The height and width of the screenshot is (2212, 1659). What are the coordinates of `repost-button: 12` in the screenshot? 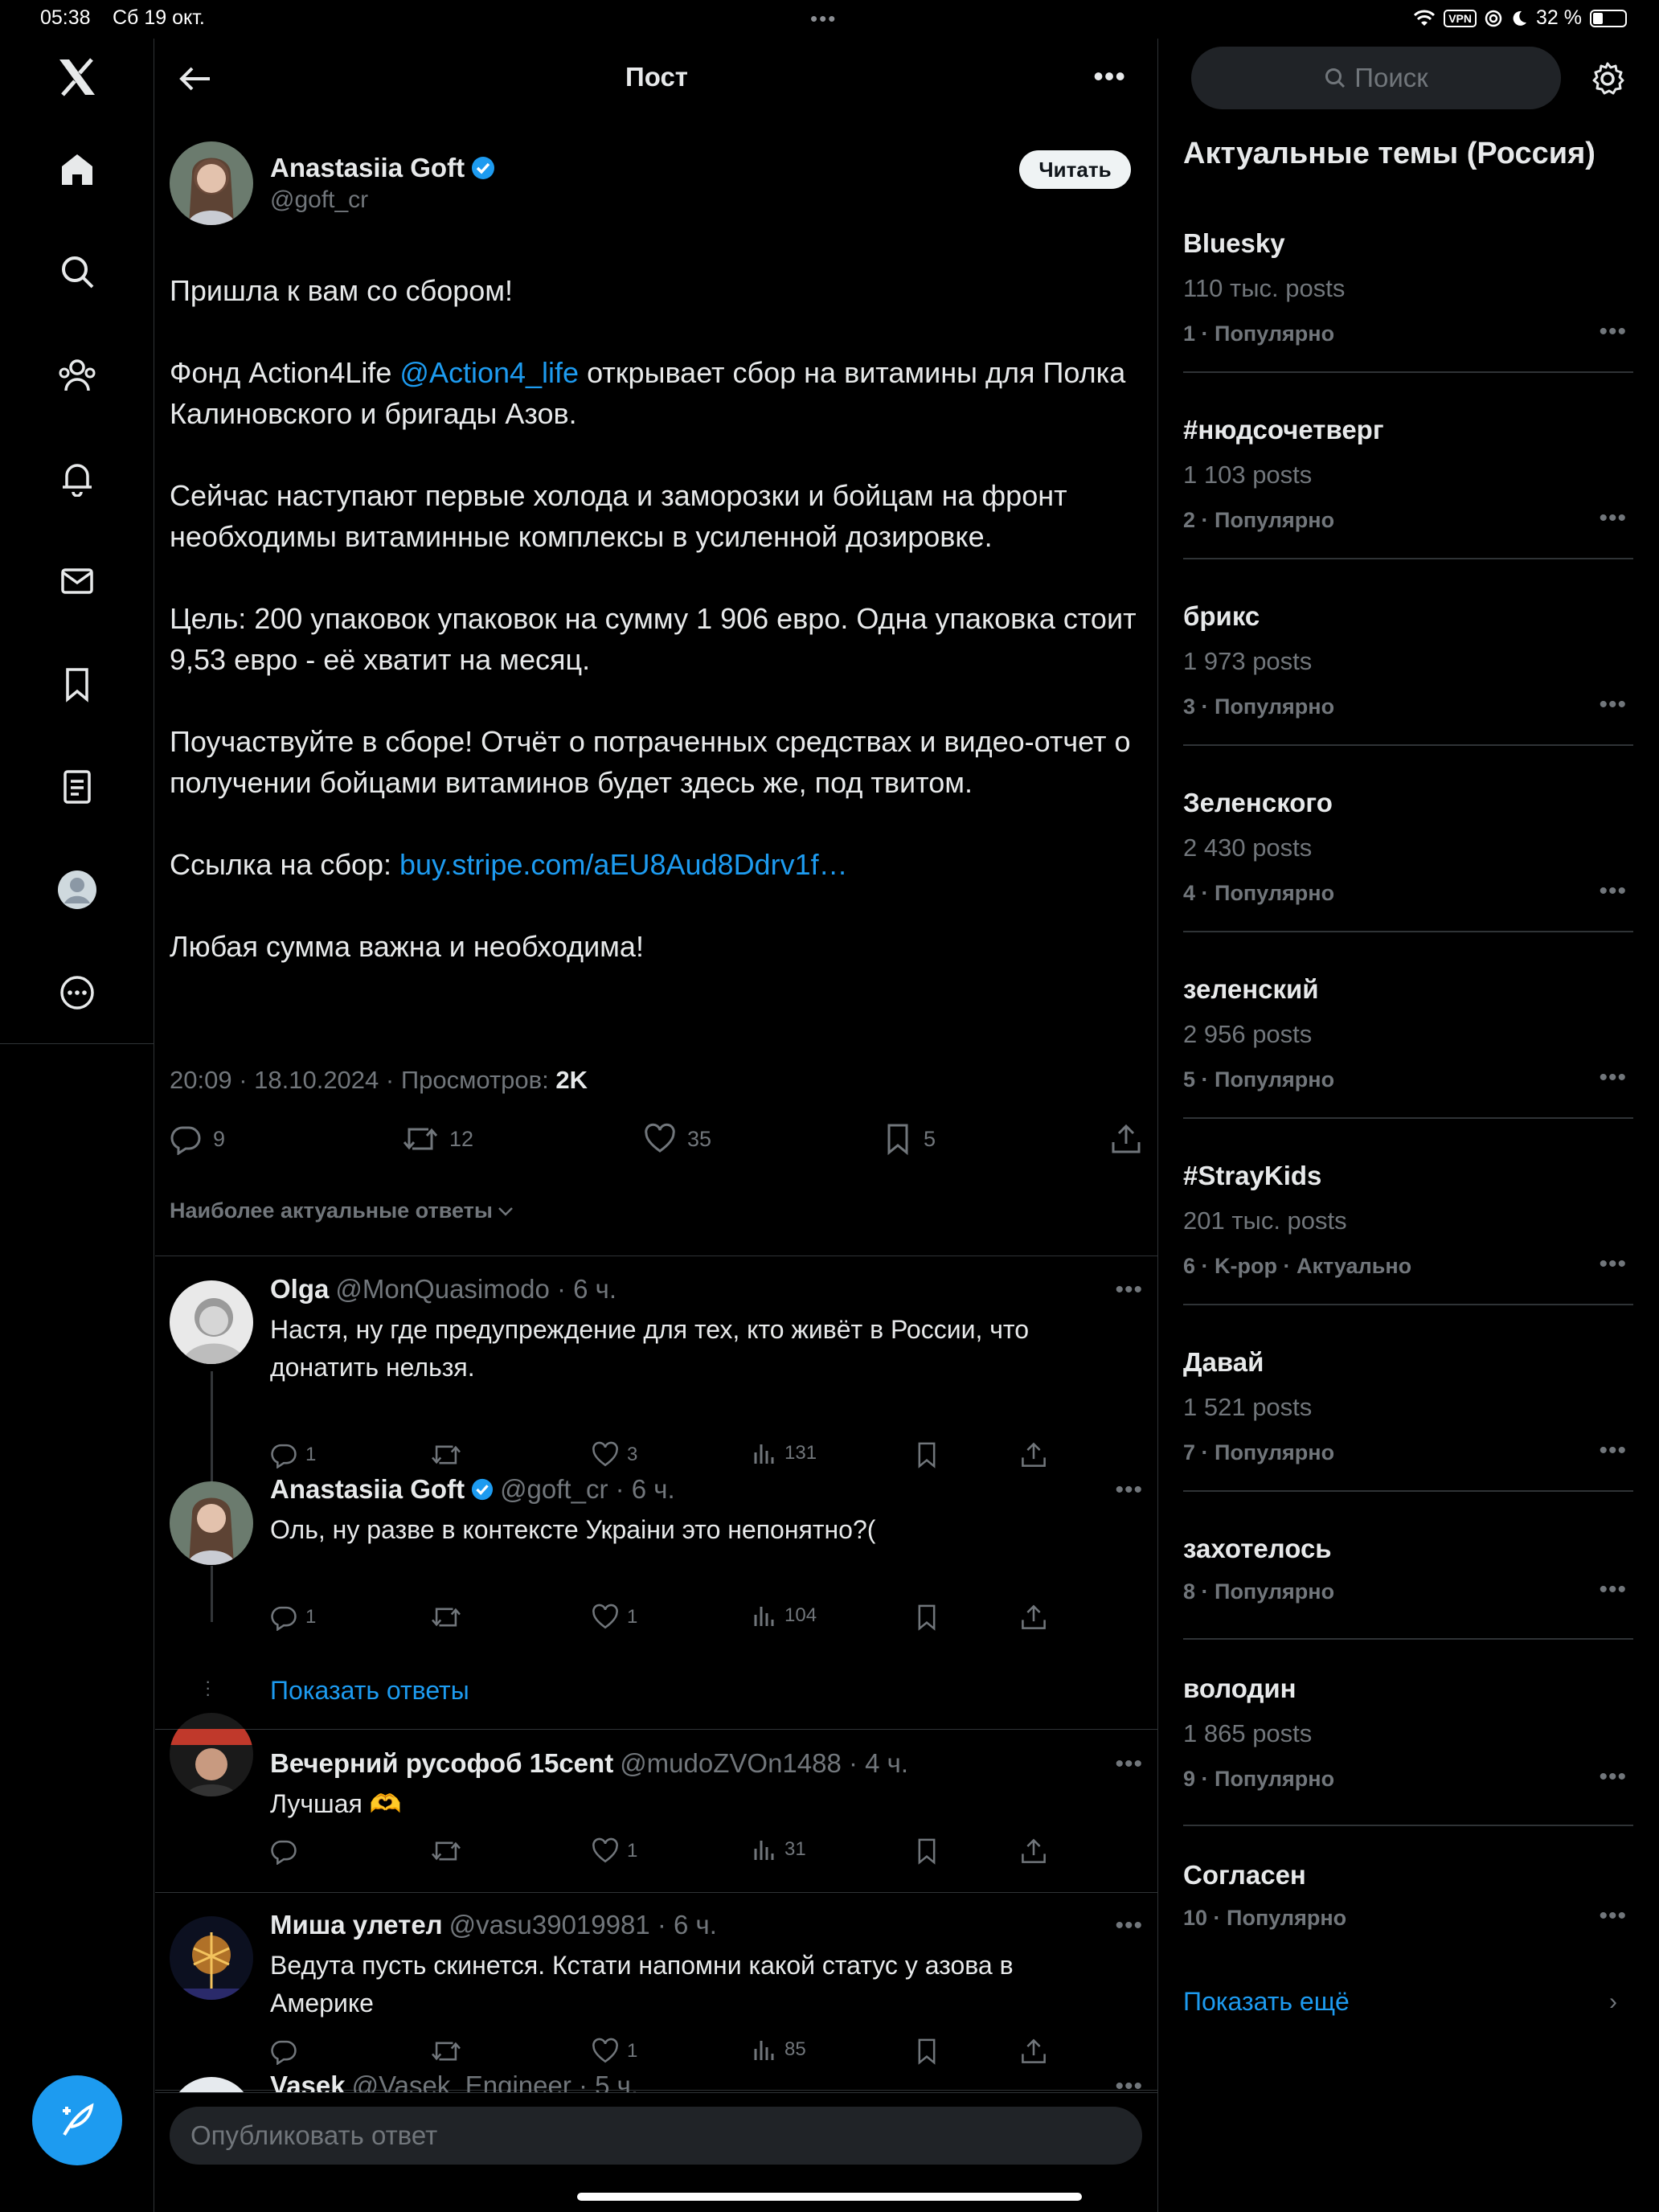 It's located at (438, 1139).